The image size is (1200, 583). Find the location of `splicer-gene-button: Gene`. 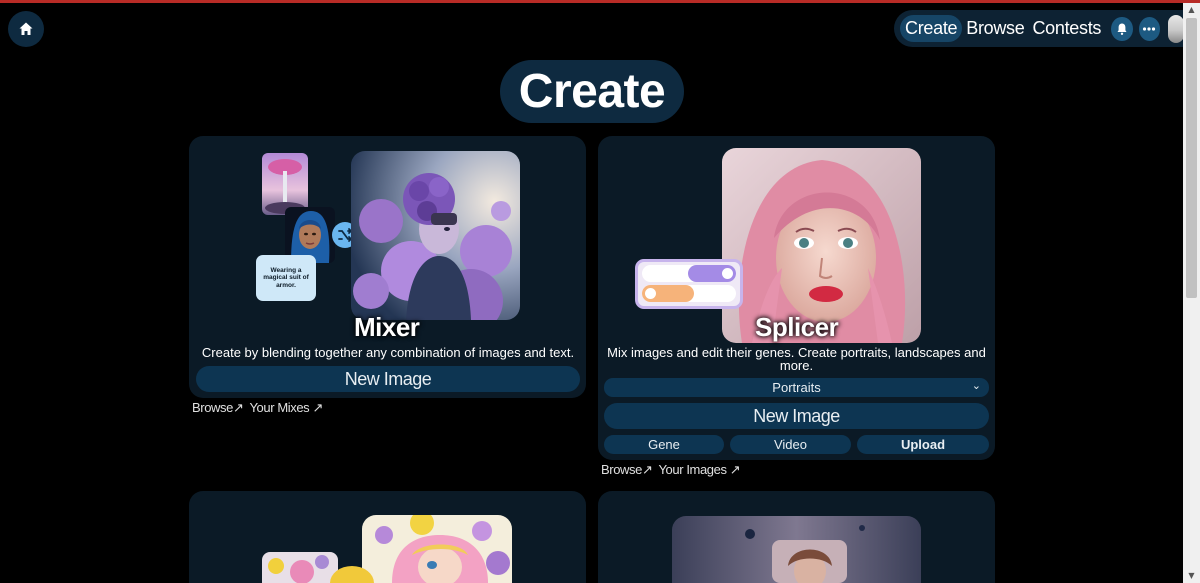

splicer-gene-button: Gene is located at coordinates (664, 444).